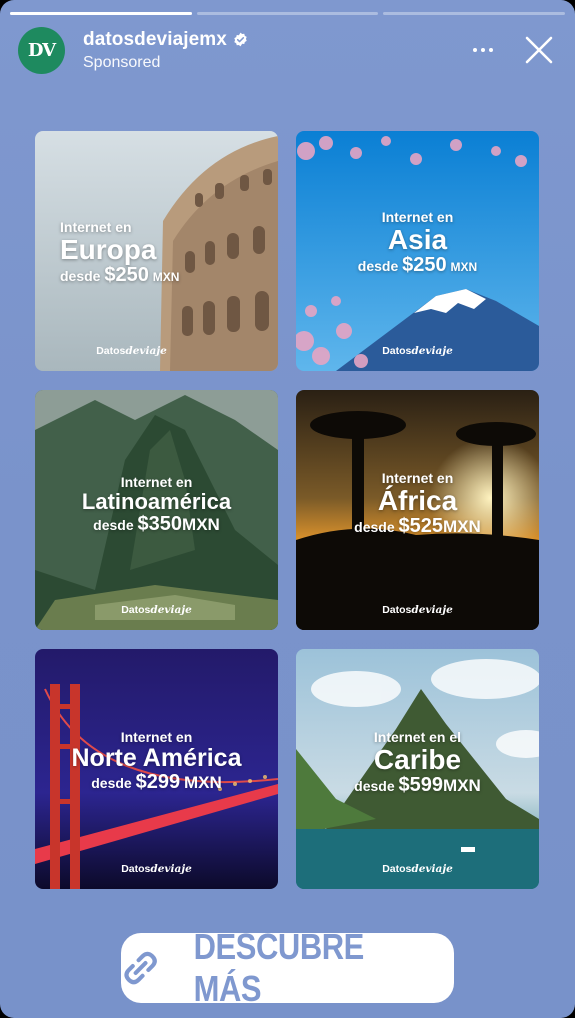 This screenshot has height=1018, width=575. I want to click on cta-label: DESCUBRE MÁS, so click(279, 967).